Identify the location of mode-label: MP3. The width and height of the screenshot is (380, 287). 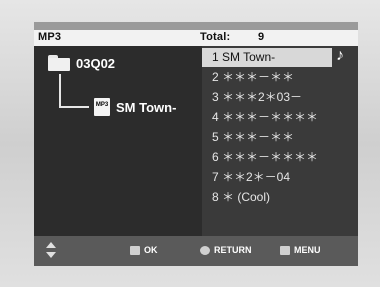
(50, 37).